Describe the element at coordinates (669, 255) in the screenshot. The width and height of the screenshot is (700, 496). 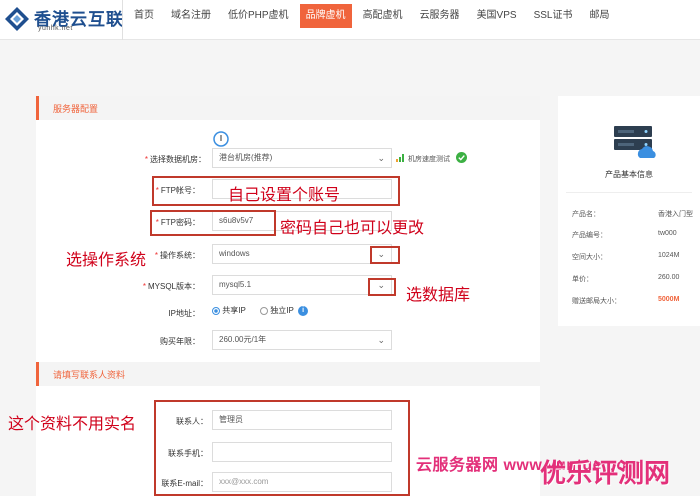
I see `spec-value: 1024M` at that location.